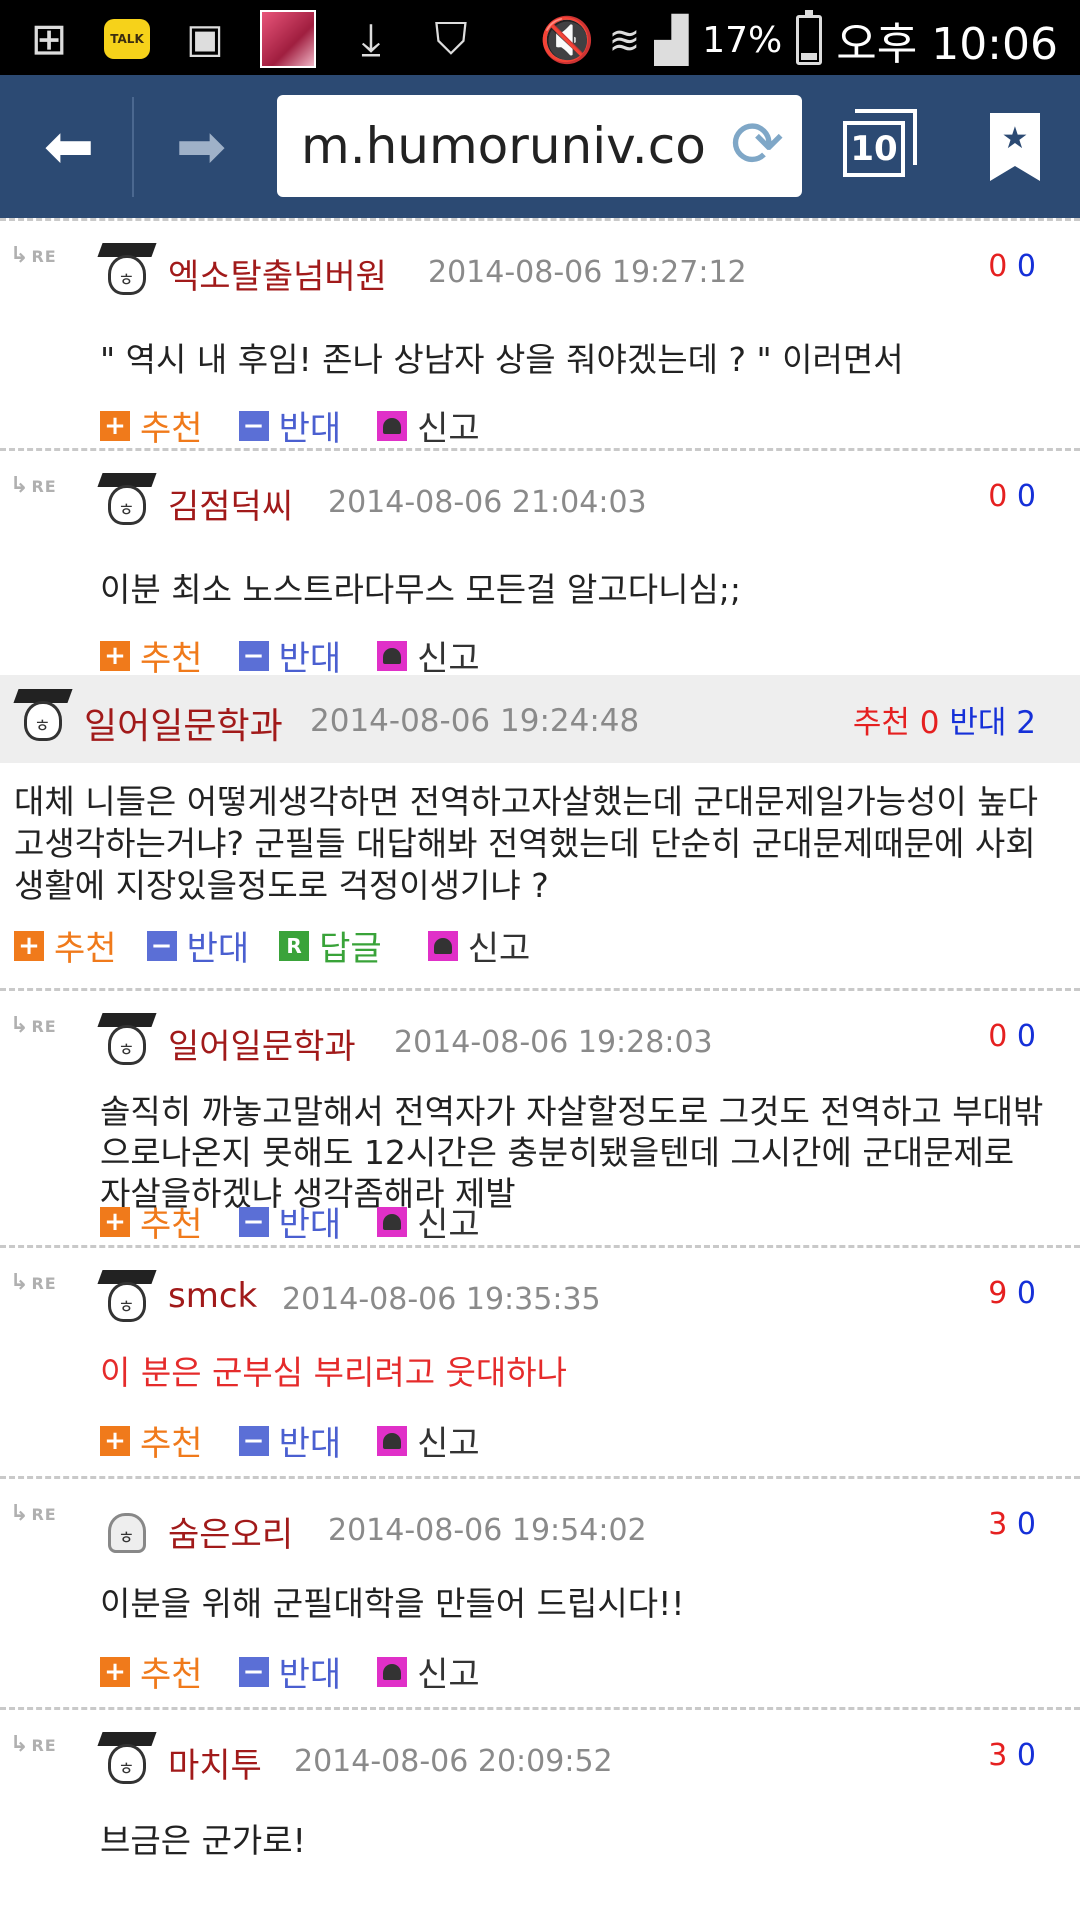  I want to click on back-button: ⬅, so click(69, 146).